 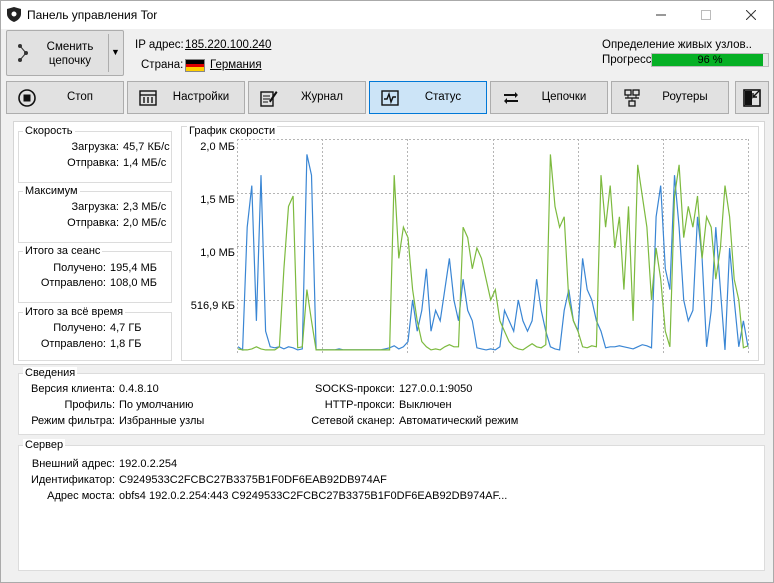 I want to click on network-scanner-value: Автоматический режим, so click(x=459, y=421).